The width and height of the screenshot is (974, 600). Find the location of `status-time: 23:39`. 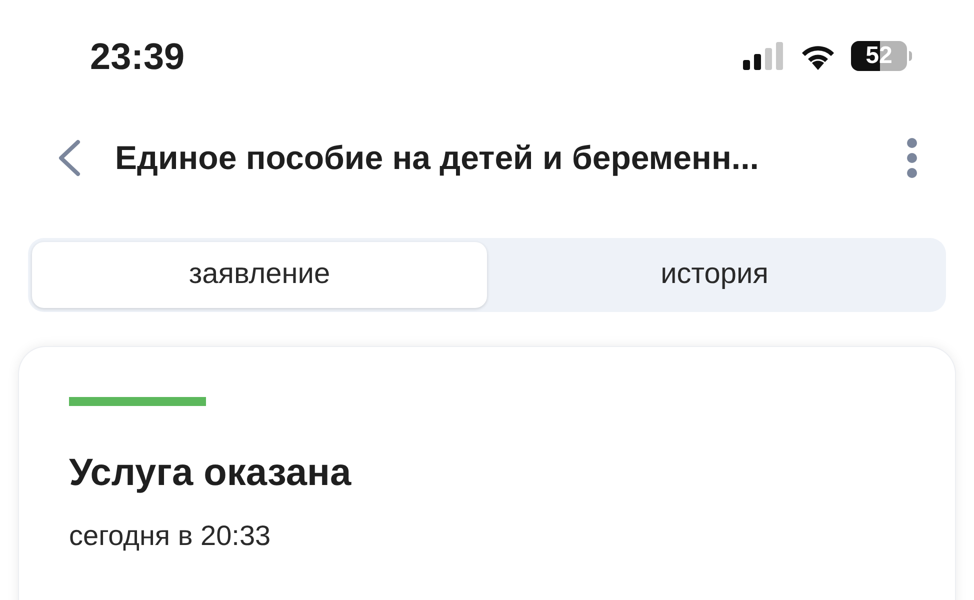

status-time: 23:39 is located at coordinates (137, 56).